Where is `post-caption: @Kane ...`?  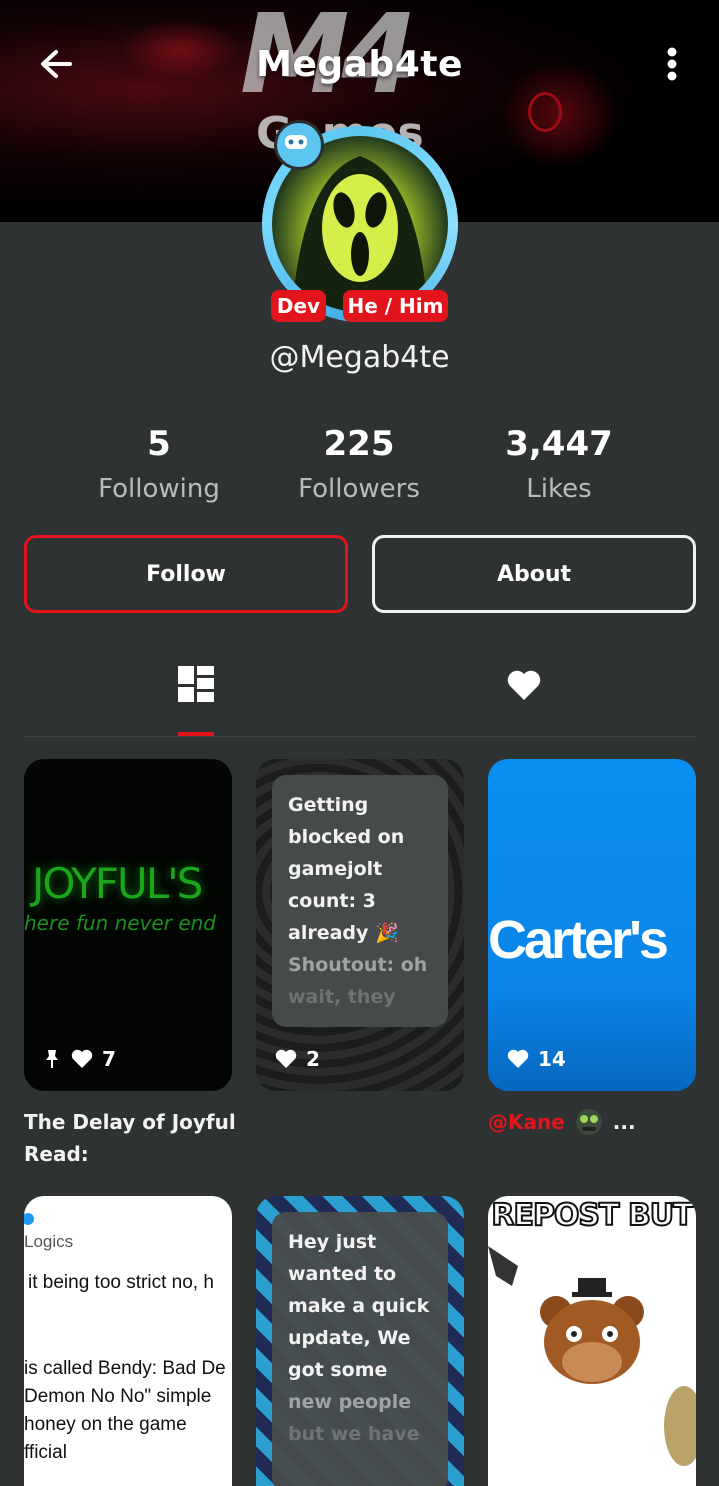
post-caption: @Kane ... is located at coordinates (593, 1122).